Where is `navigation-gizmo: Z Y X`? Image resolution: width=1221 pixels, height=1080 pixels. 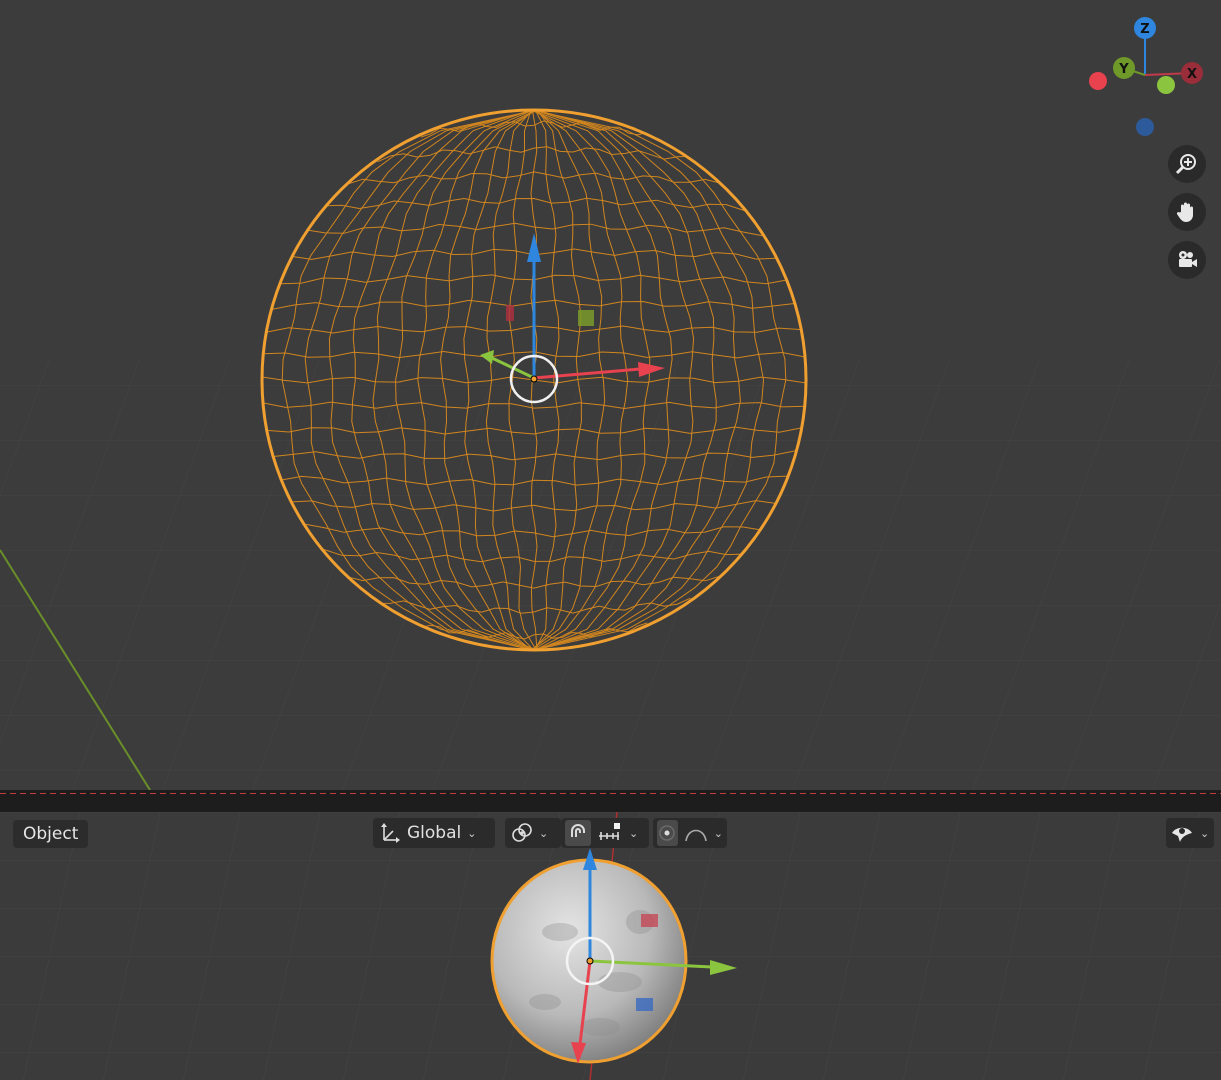 navigation-gizmo: Z Y X is located at coordinates (1145, 80).